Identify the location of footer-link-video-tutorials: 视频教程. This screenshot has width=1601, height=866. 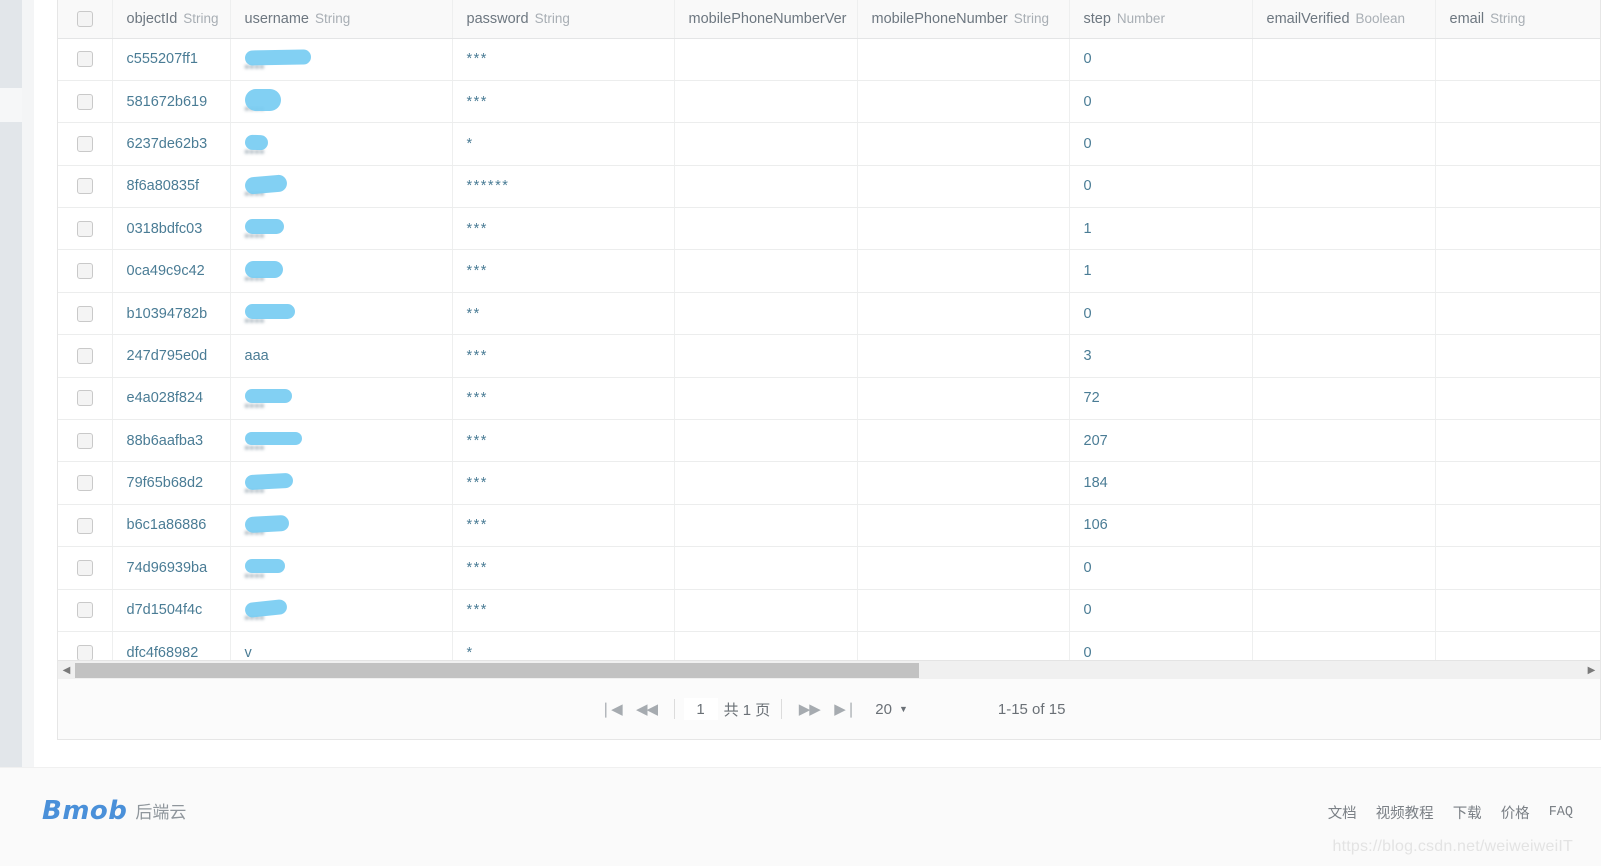
(1405, 812).